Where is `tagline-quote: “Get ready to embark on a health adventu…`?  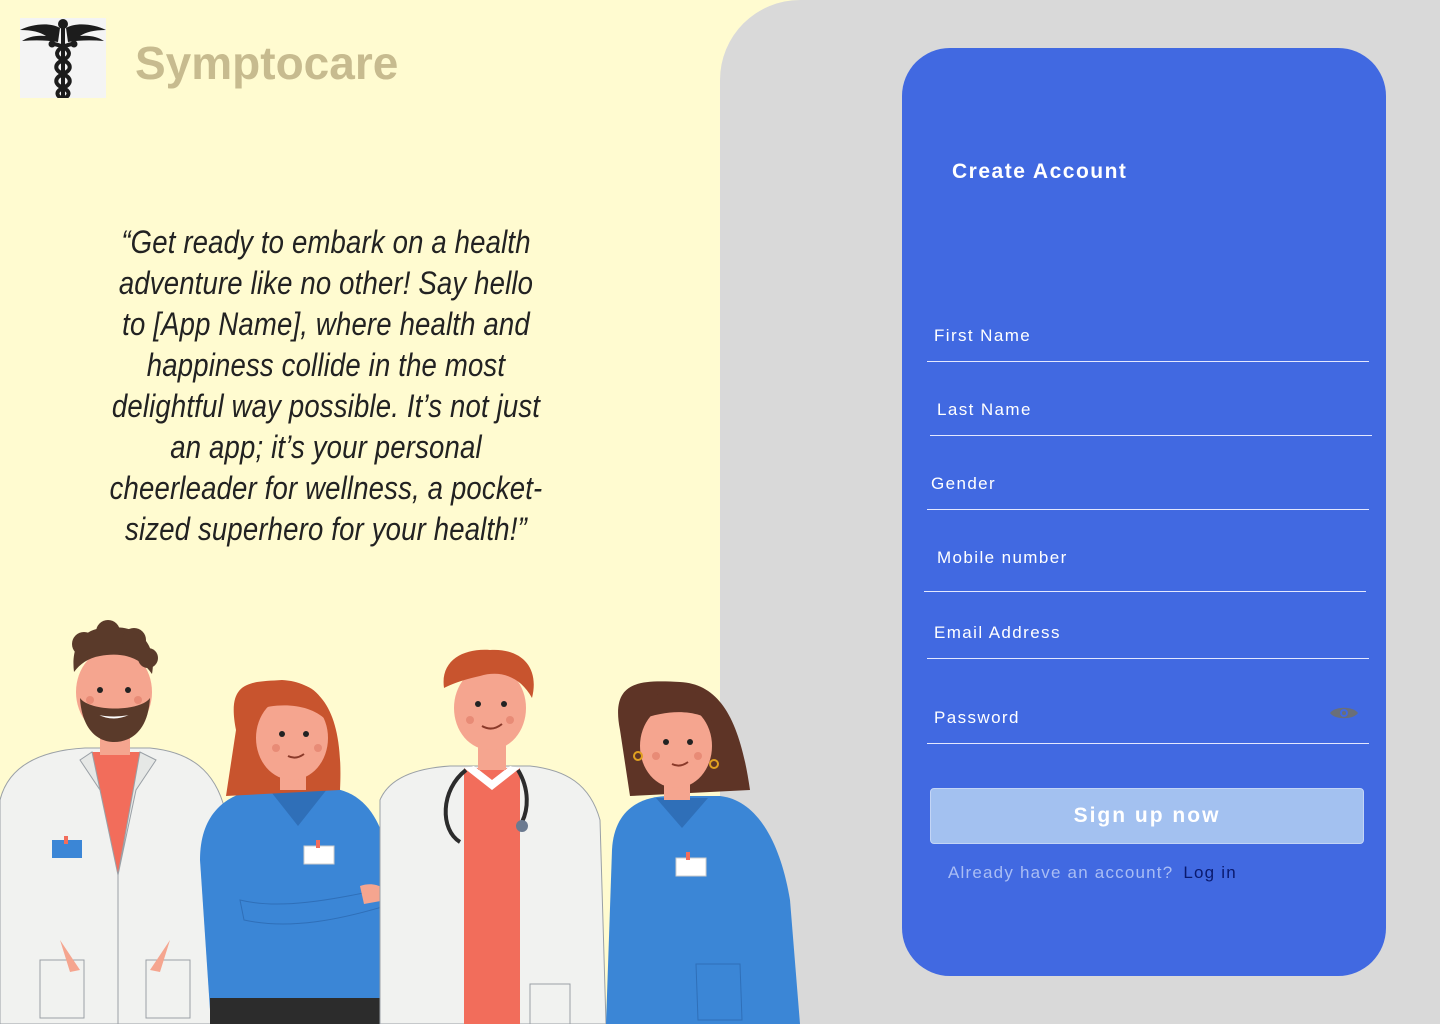 tagline-quote: “Get ready to embark on a health adventu… is located at coordinates (326, 385).